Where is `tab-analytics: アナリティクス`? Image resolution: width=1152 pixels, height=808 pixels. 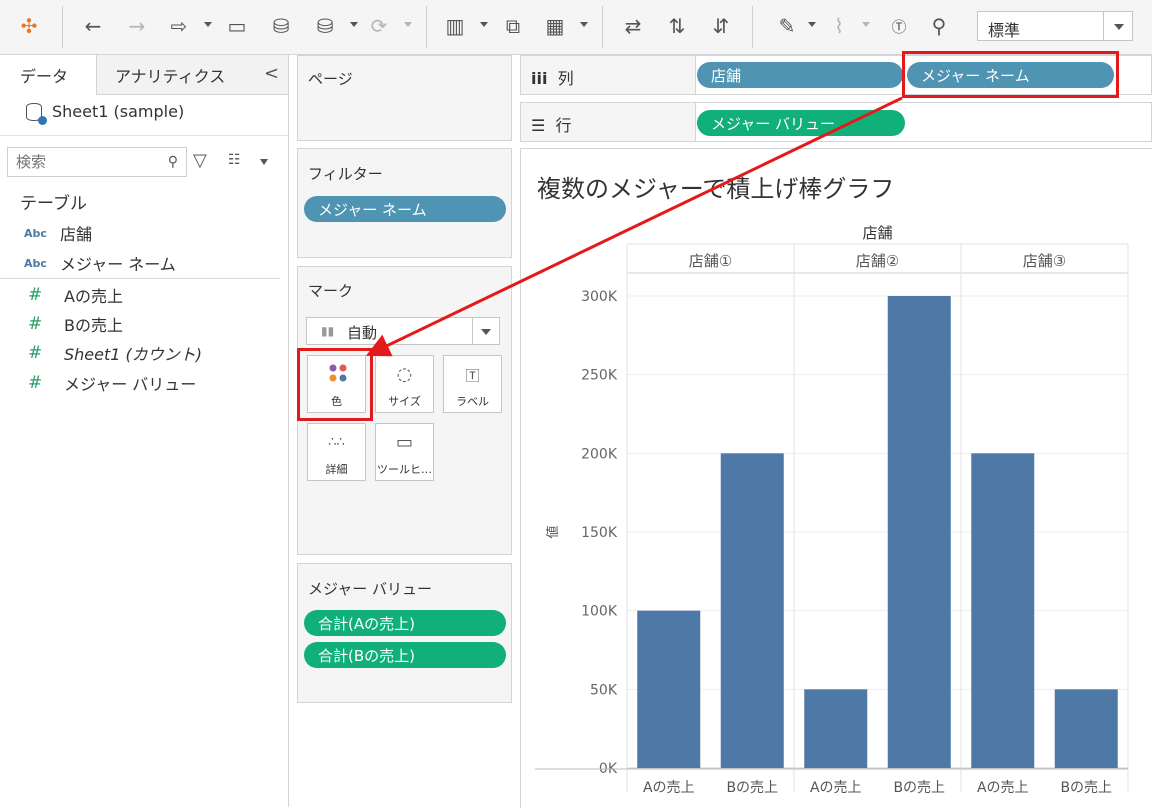
tab-analytics: アナリティクス is located at coordinates (192, 75).